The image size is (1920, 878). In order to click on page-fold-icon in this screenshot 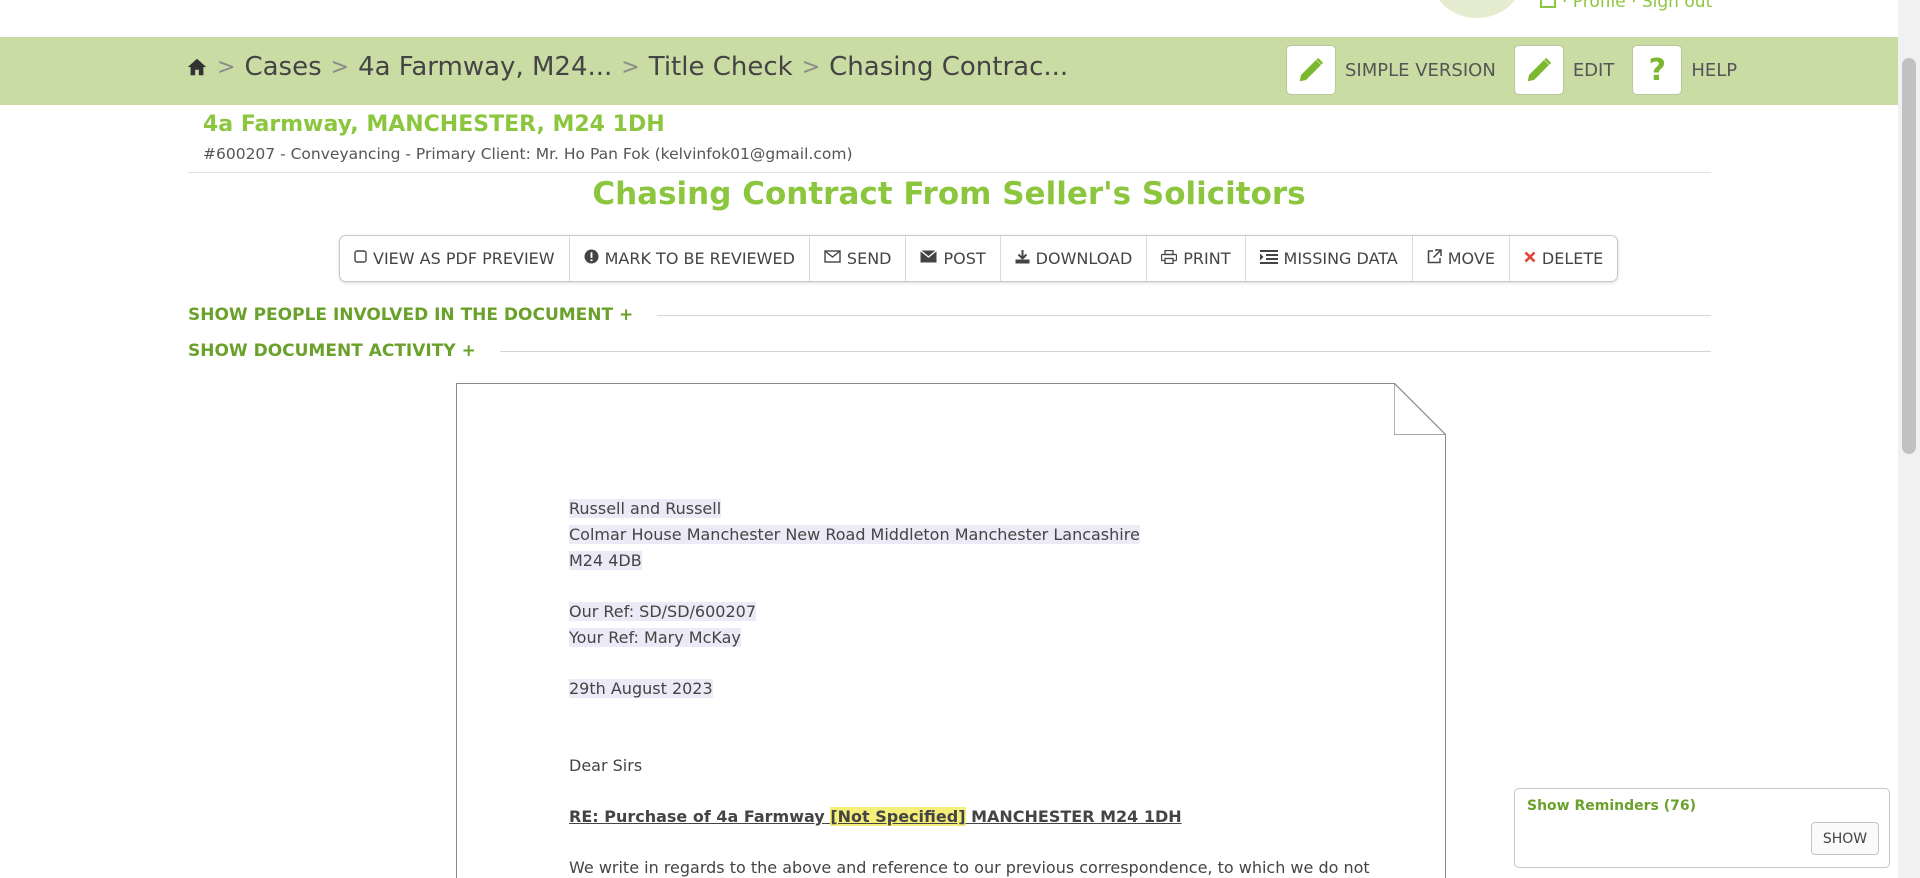, I will do `click(1420, 409)`.